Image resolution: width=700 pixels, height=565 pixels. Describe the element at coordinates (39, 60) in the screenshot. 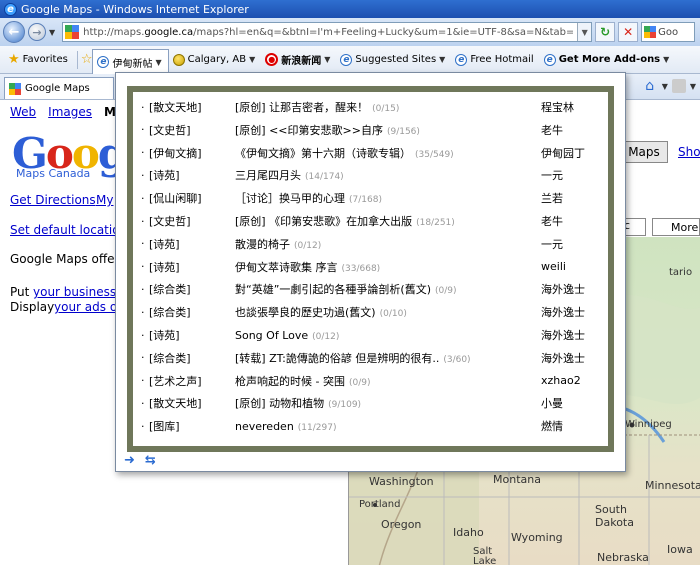

I see `favorites-button: ★ Favorites` at that location.